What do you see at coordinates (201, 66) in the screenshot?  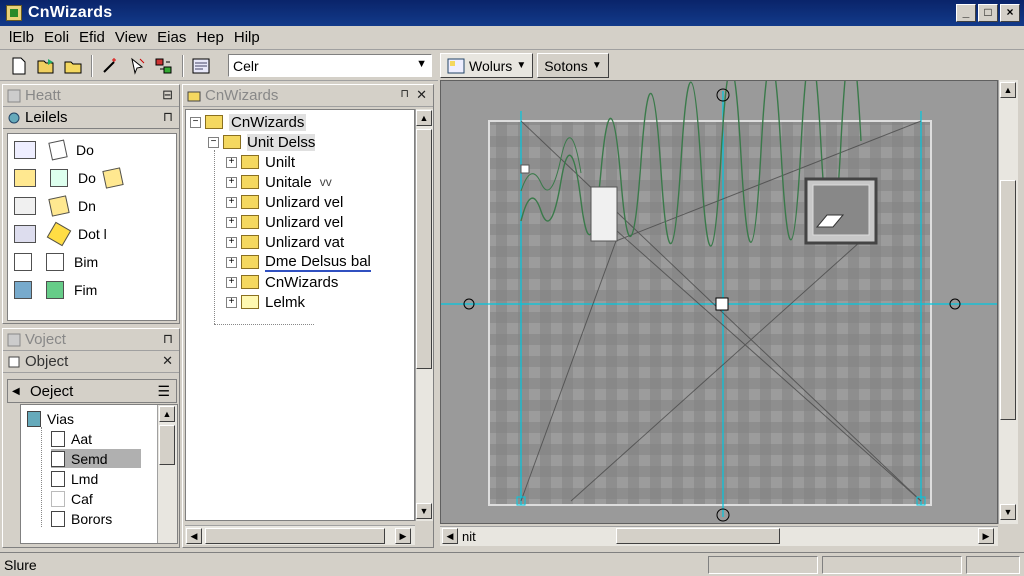 I see `form-icon` at bounding box center [201, 66].